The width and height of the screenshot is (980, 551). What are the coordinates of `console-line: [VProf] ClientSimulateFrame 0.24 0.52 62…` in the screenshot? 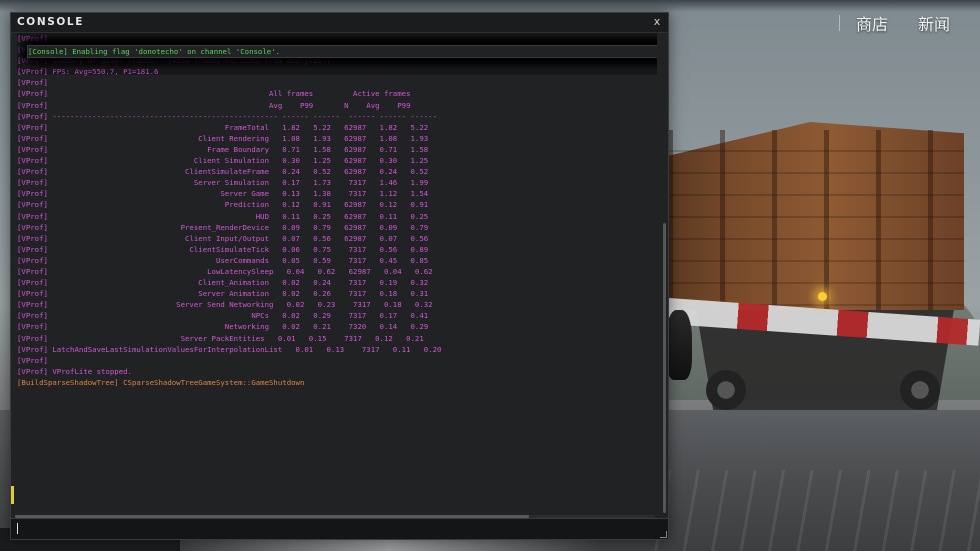 It's located at (223, 172).